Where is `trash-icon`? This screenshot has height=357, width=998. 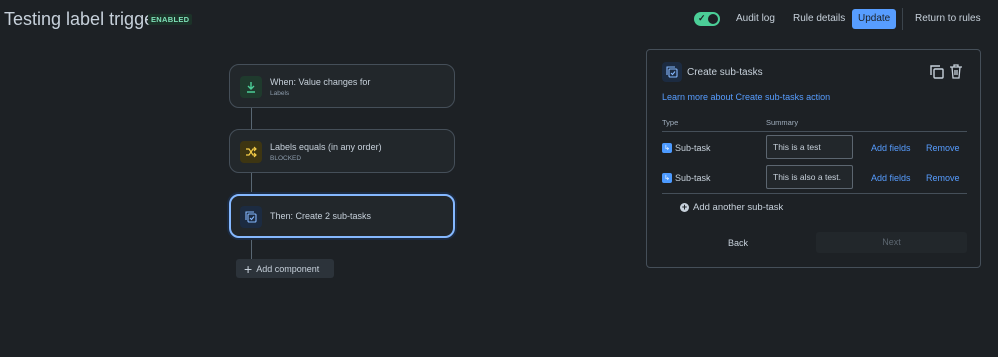
trash-icon is located at coordinates (956, 71).